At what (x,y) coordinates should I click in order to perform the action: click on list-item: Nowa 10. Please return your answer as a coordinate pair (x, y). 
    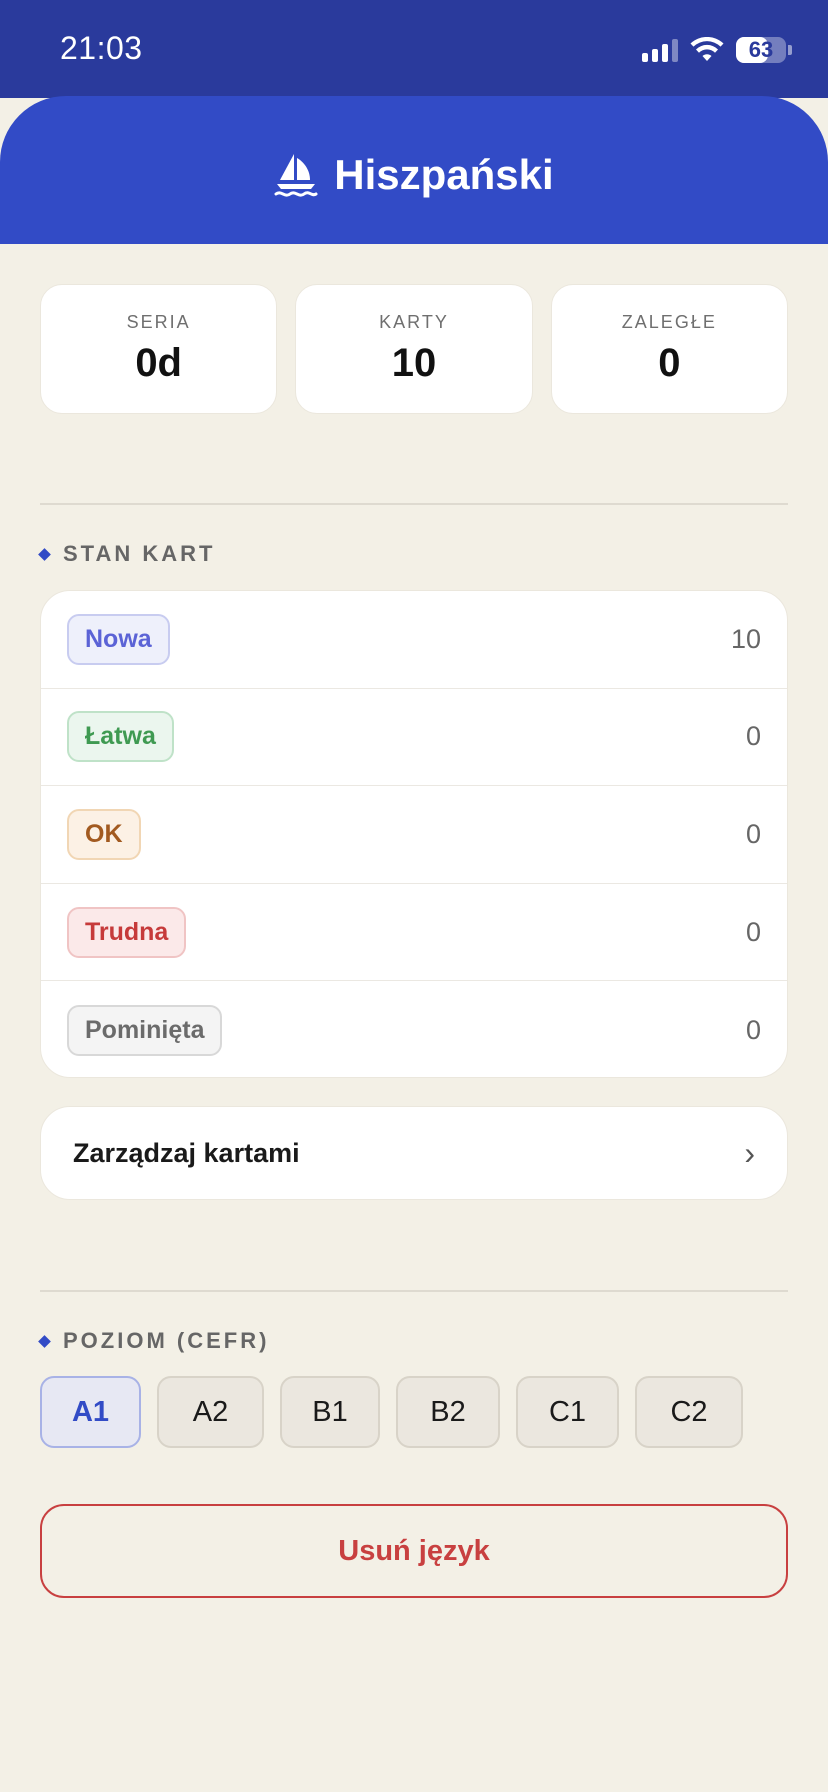
    Looking at the image, I should click on (414, 640).